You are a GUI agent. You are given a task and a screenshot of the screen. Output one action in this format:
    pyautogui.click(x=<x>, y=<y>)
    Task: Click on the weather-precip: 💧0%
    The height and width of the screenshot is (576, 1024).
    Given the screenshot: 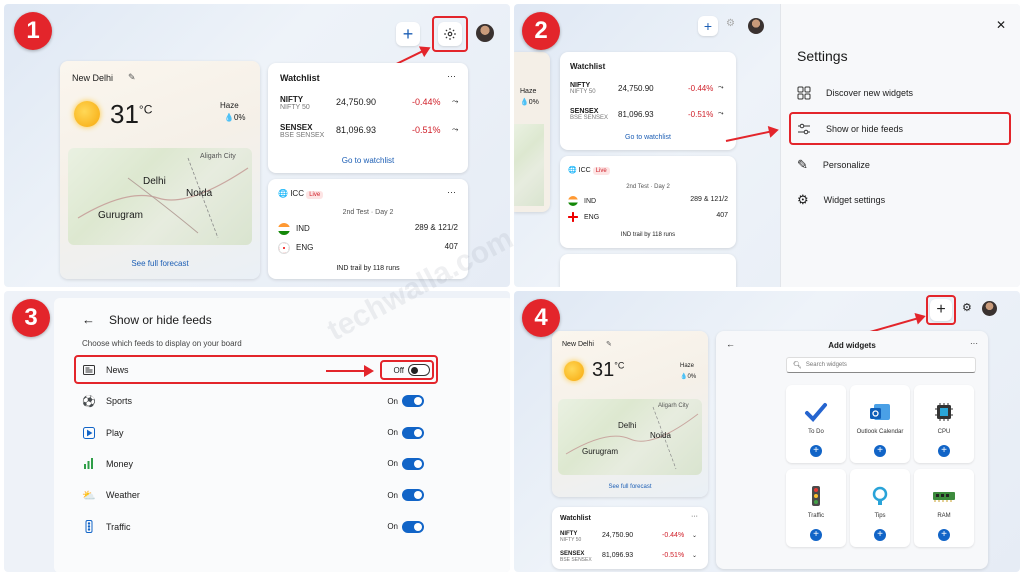 What is the action you would take?
    pyautogui.click(x=235, y=117)
    